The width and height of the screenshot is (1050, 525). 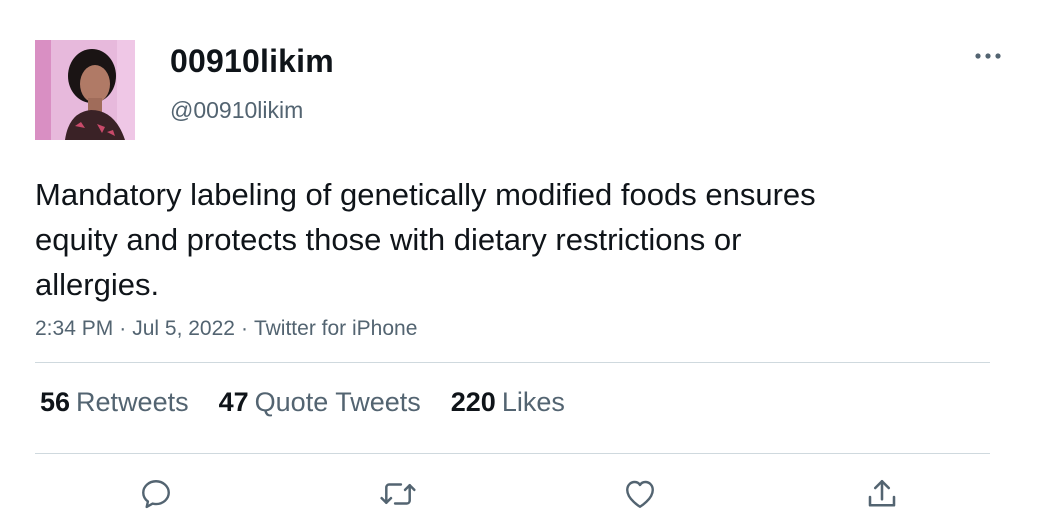 What do you see at coordinates (233, 402) in the screenshot?
I see `quote-tweets-count: 47` at bounding box center [233, 402].